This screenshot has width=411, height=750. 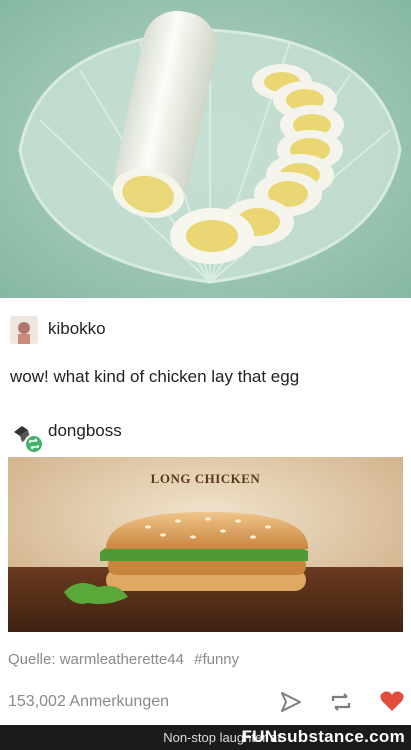 I want to click on heart-icon, so click(x=392, y=703).